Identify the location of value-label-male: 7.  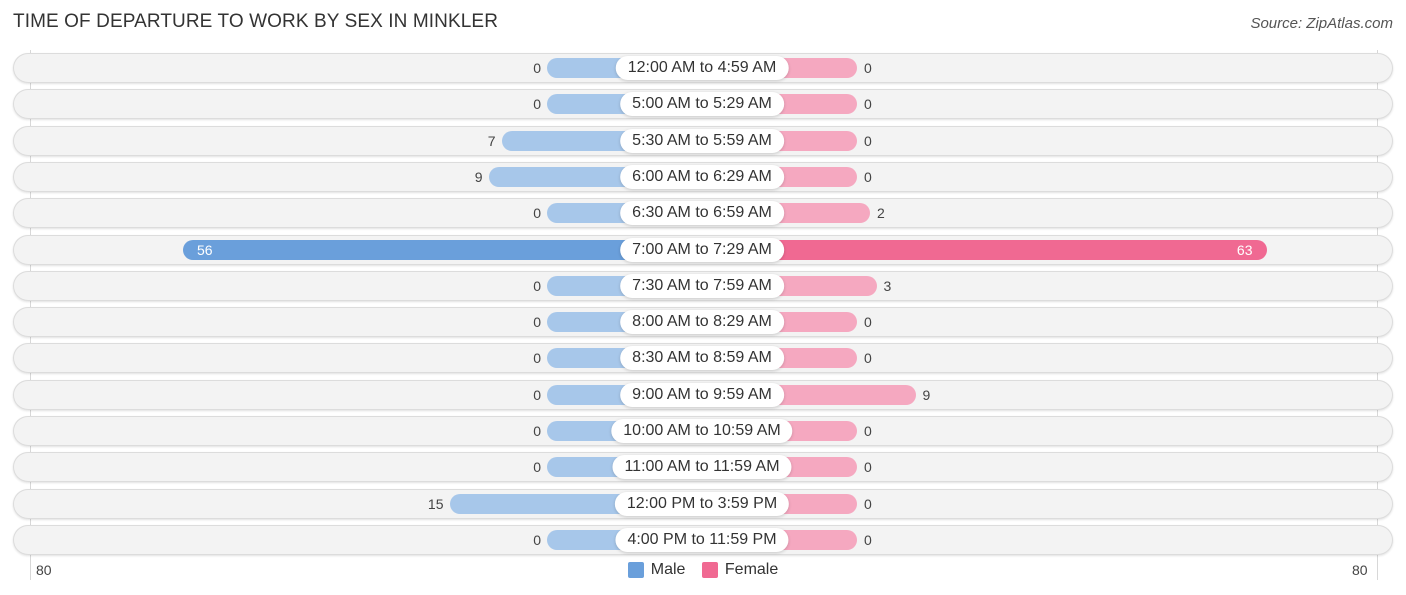
(491, 140).